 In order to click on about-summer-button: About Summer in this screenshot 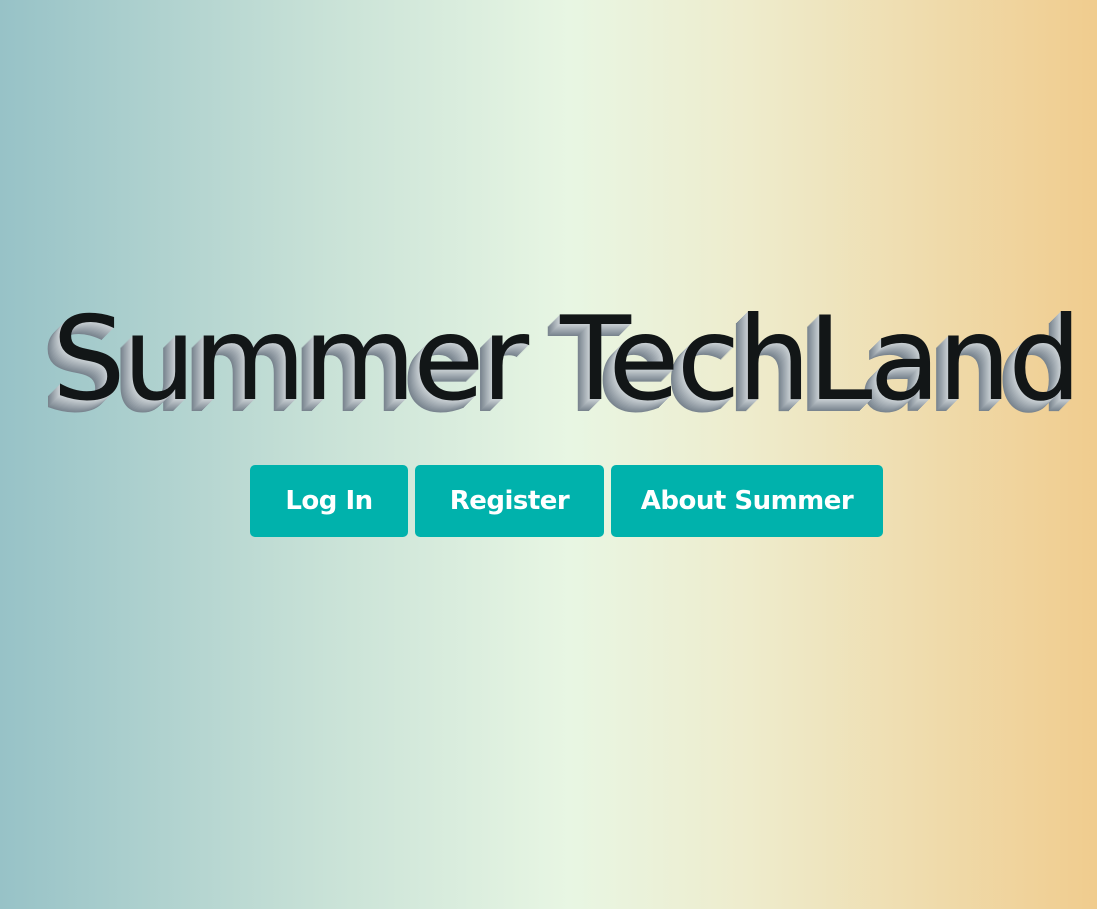, I will do `click(747, 501)`.